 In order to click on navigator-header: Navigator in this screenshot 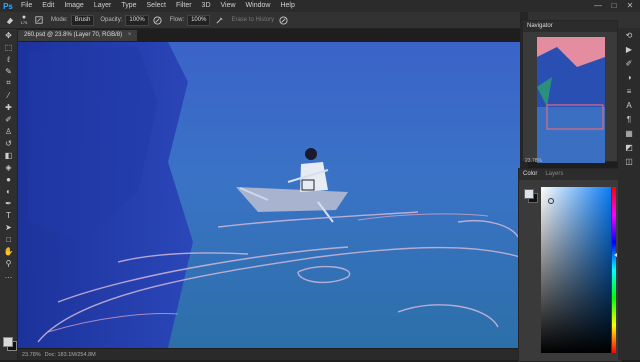, I will do `click(570, 26)`.